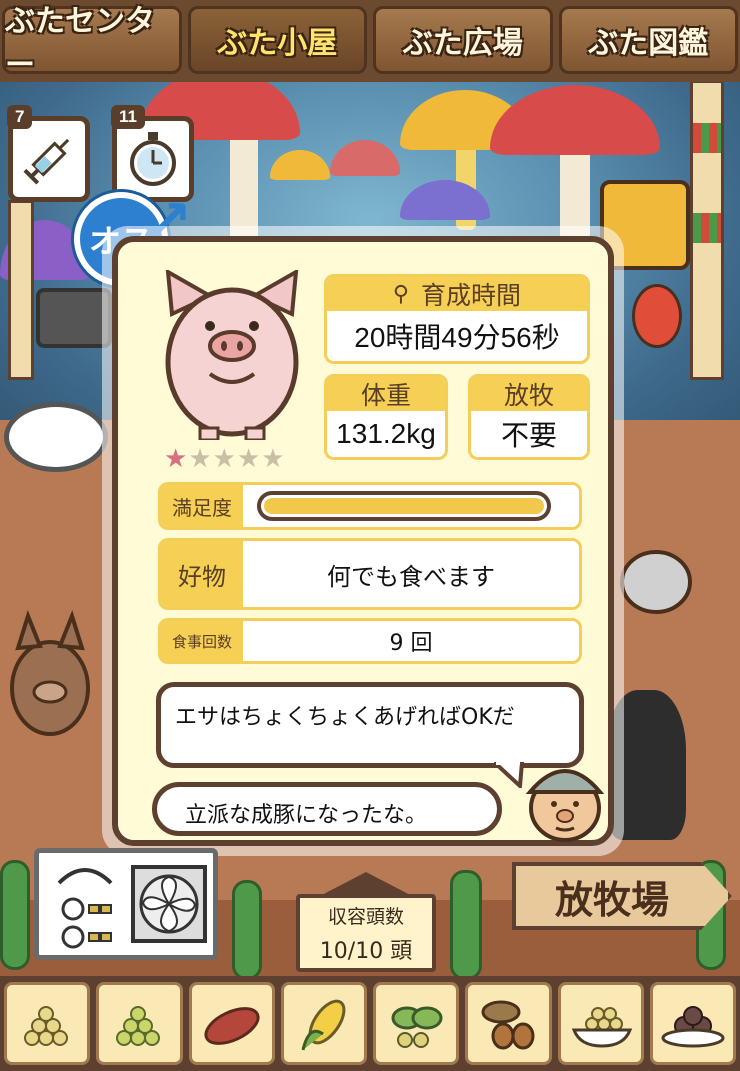 The height and width of the screenshot is (1071, 740). What do you see at coordinates (656, 582) in the screenshot?
I see `boar-right` at bounding box center [656, 582].